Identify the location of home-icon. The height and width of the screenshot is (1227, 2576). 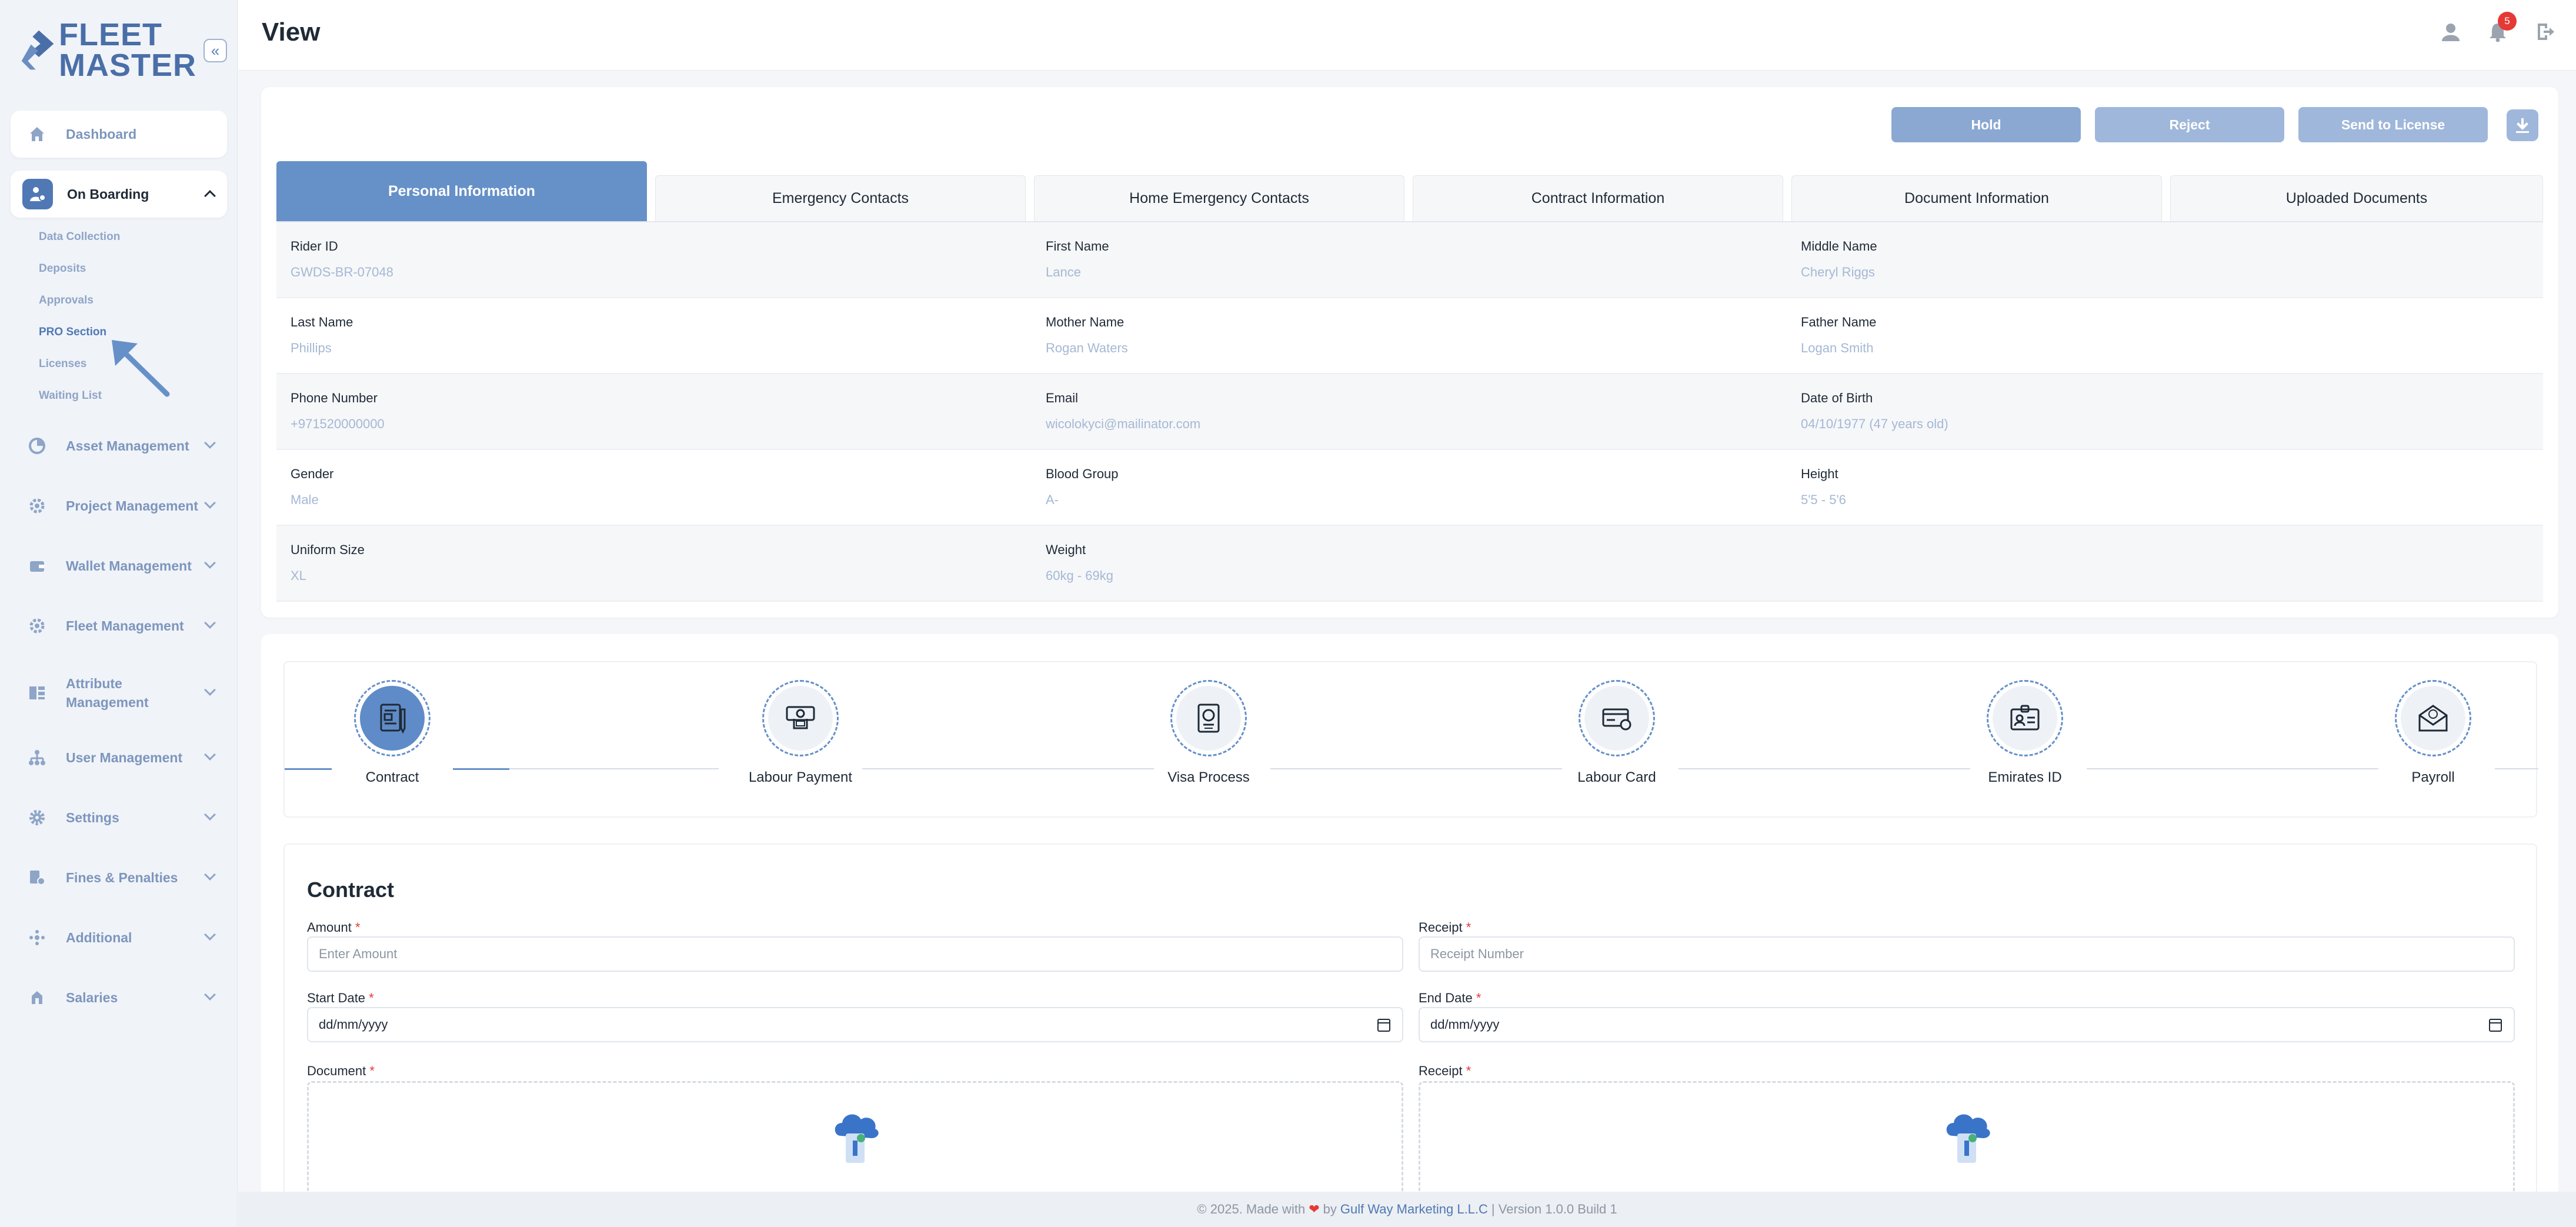
(37, 134).